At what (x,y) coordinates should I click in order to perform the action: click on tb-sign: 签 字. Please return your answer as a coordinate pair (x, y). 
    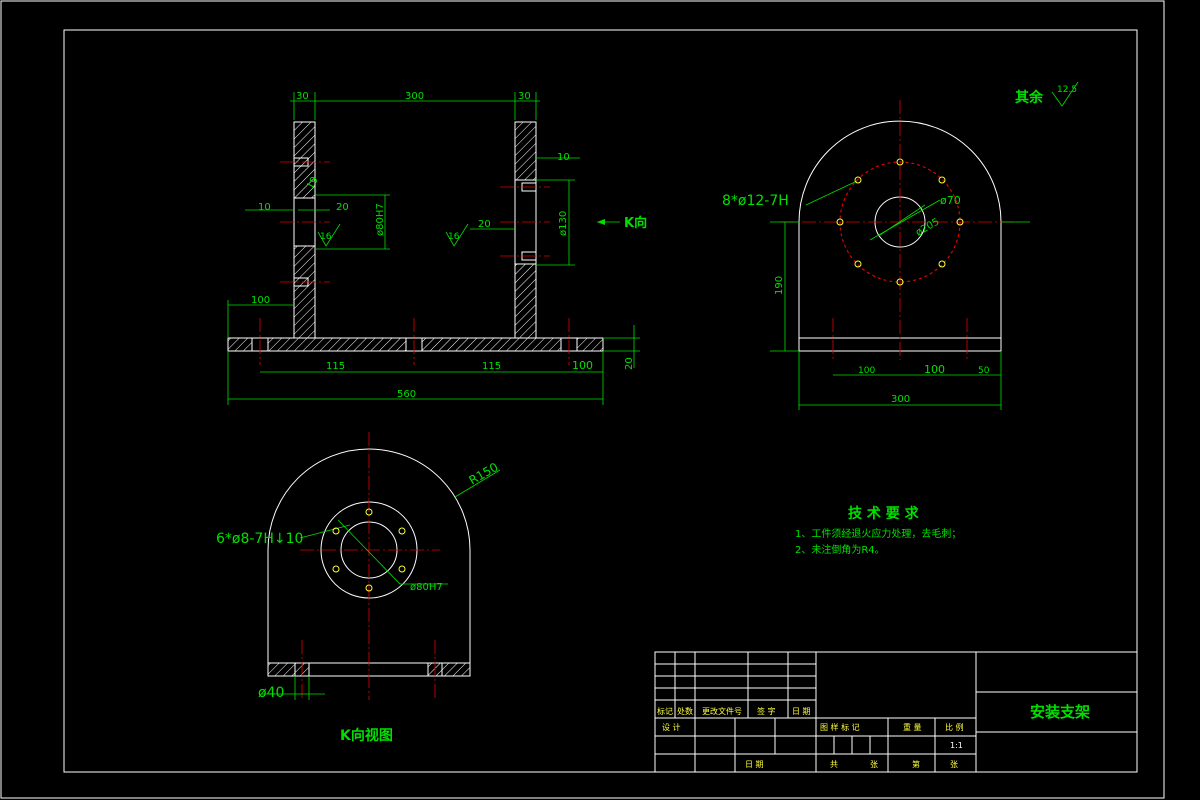
    Looking at the image, I should click on (766, 711).